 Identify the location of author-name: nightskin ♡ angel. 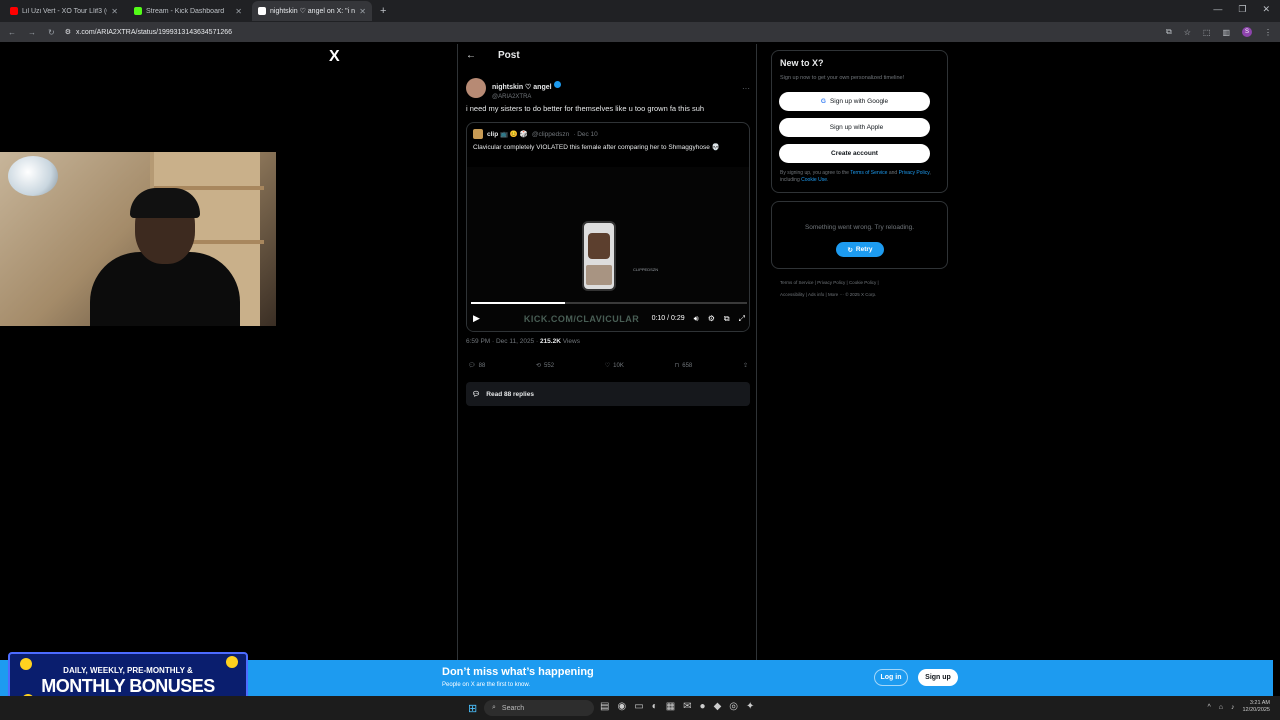
(522, 87).